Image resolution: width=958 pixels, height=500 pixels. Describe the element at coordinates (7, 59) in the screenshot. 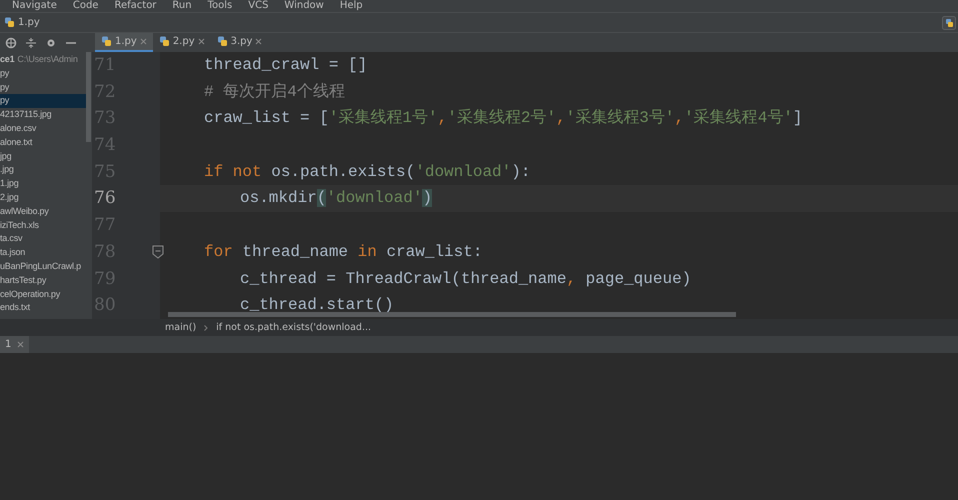

I see `project-root: ce1` at that location.